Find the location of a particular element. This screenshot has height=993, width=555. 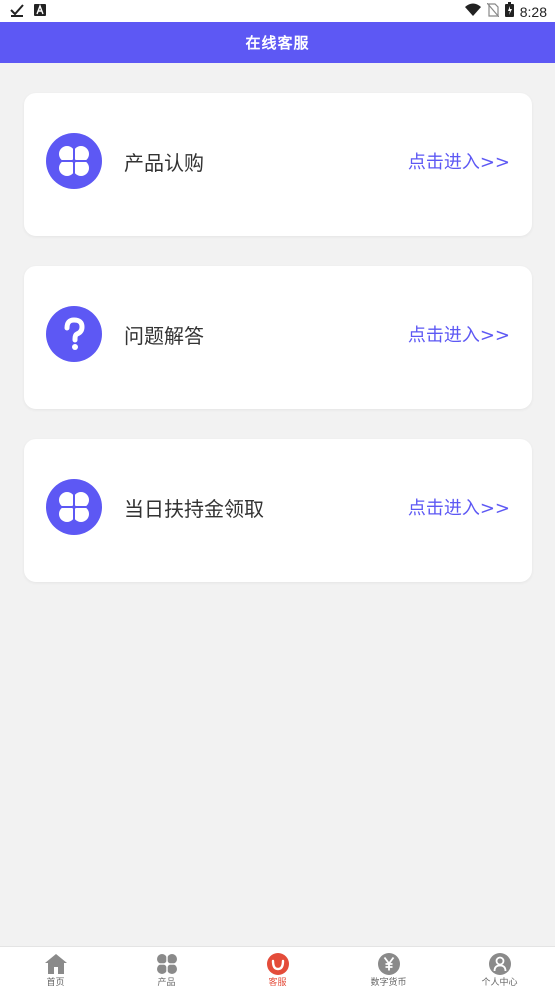

wifi-icon is located at coordinates (472, 12).